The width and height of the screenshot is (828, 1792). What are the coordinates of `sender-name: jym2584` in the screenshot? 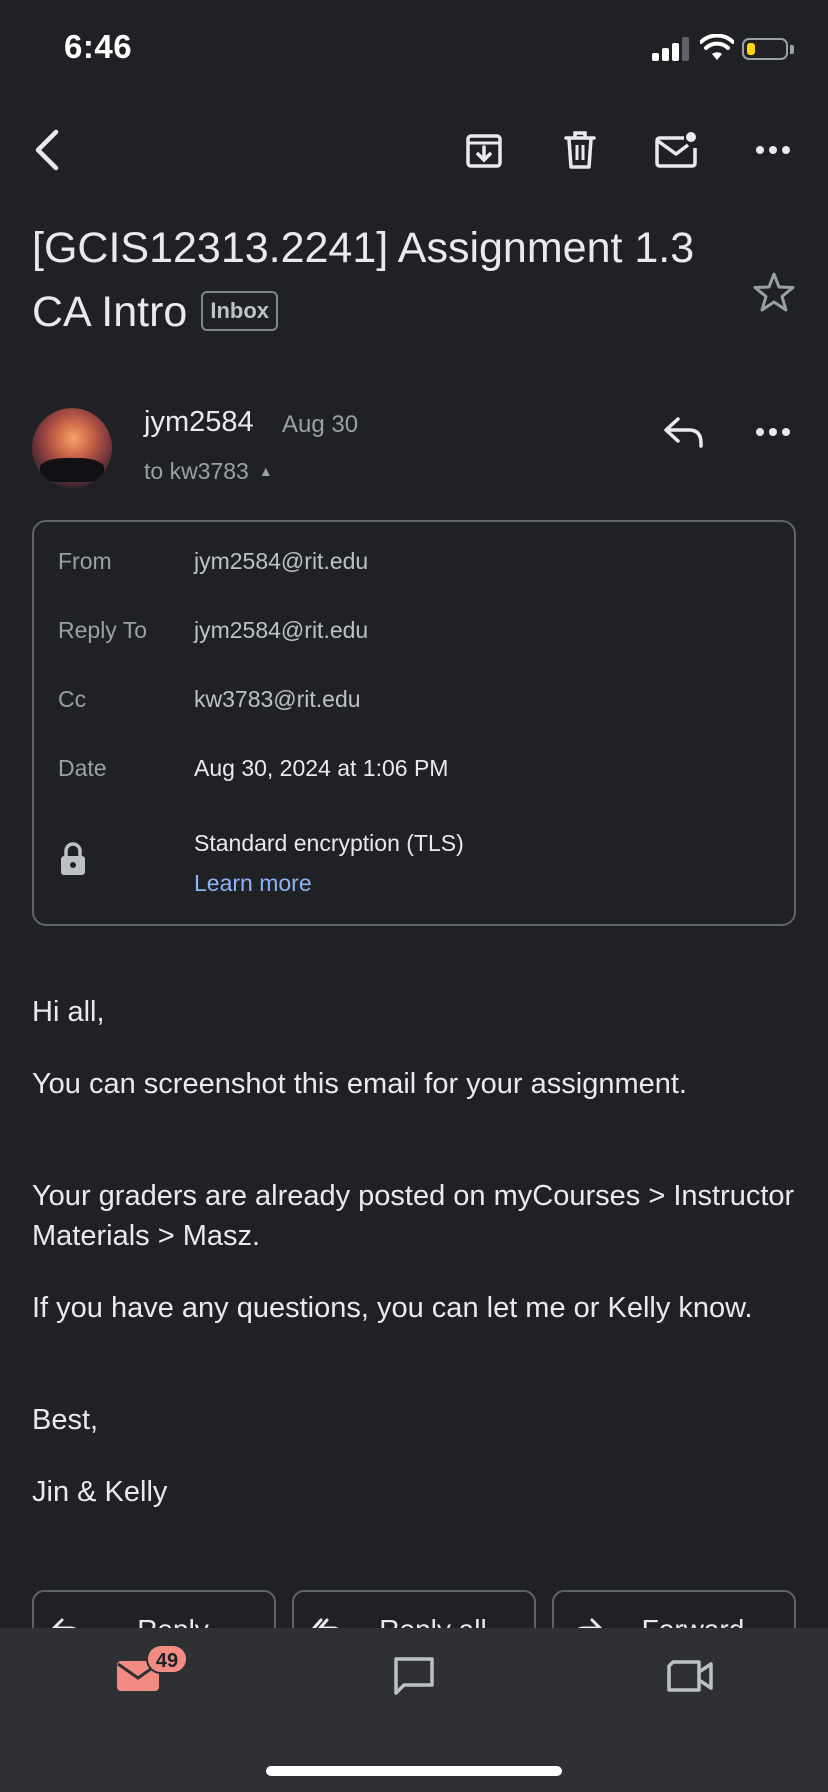 It's located at (199, 422).